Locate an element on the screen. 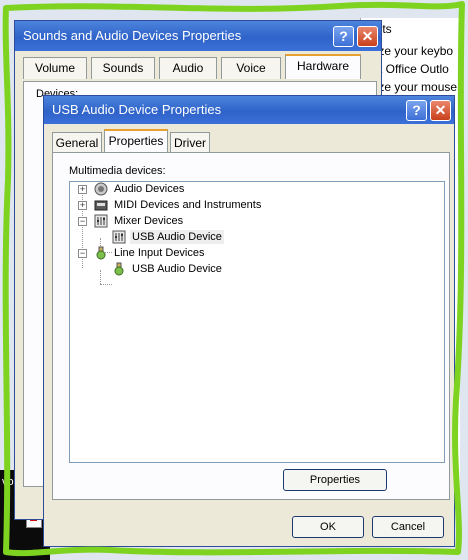 The image size is (468, 560). tree-item-label: Mixer Devices is located at coordinates (149, 221).